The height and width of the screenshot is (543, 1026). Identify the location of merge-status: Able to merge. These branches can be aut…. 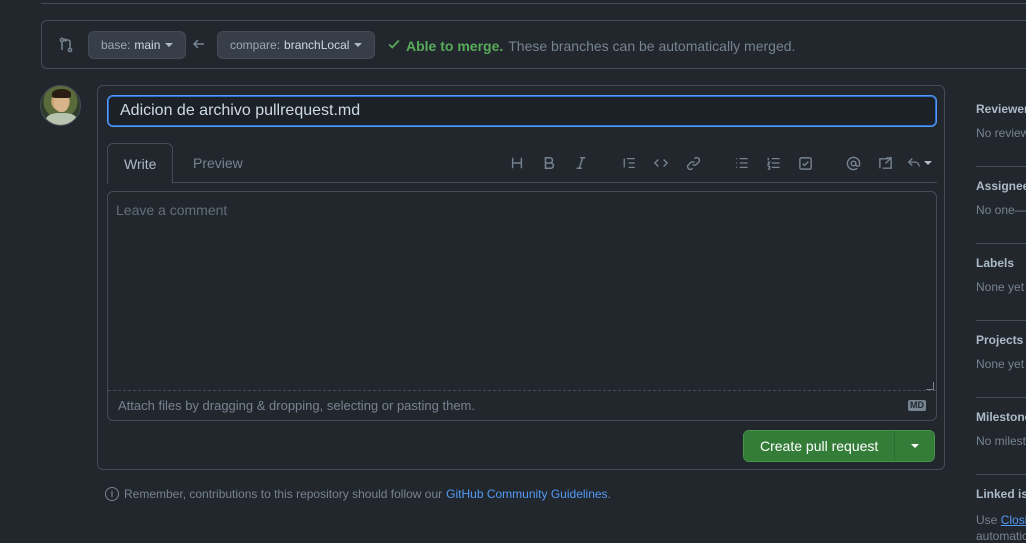
(591, 45).